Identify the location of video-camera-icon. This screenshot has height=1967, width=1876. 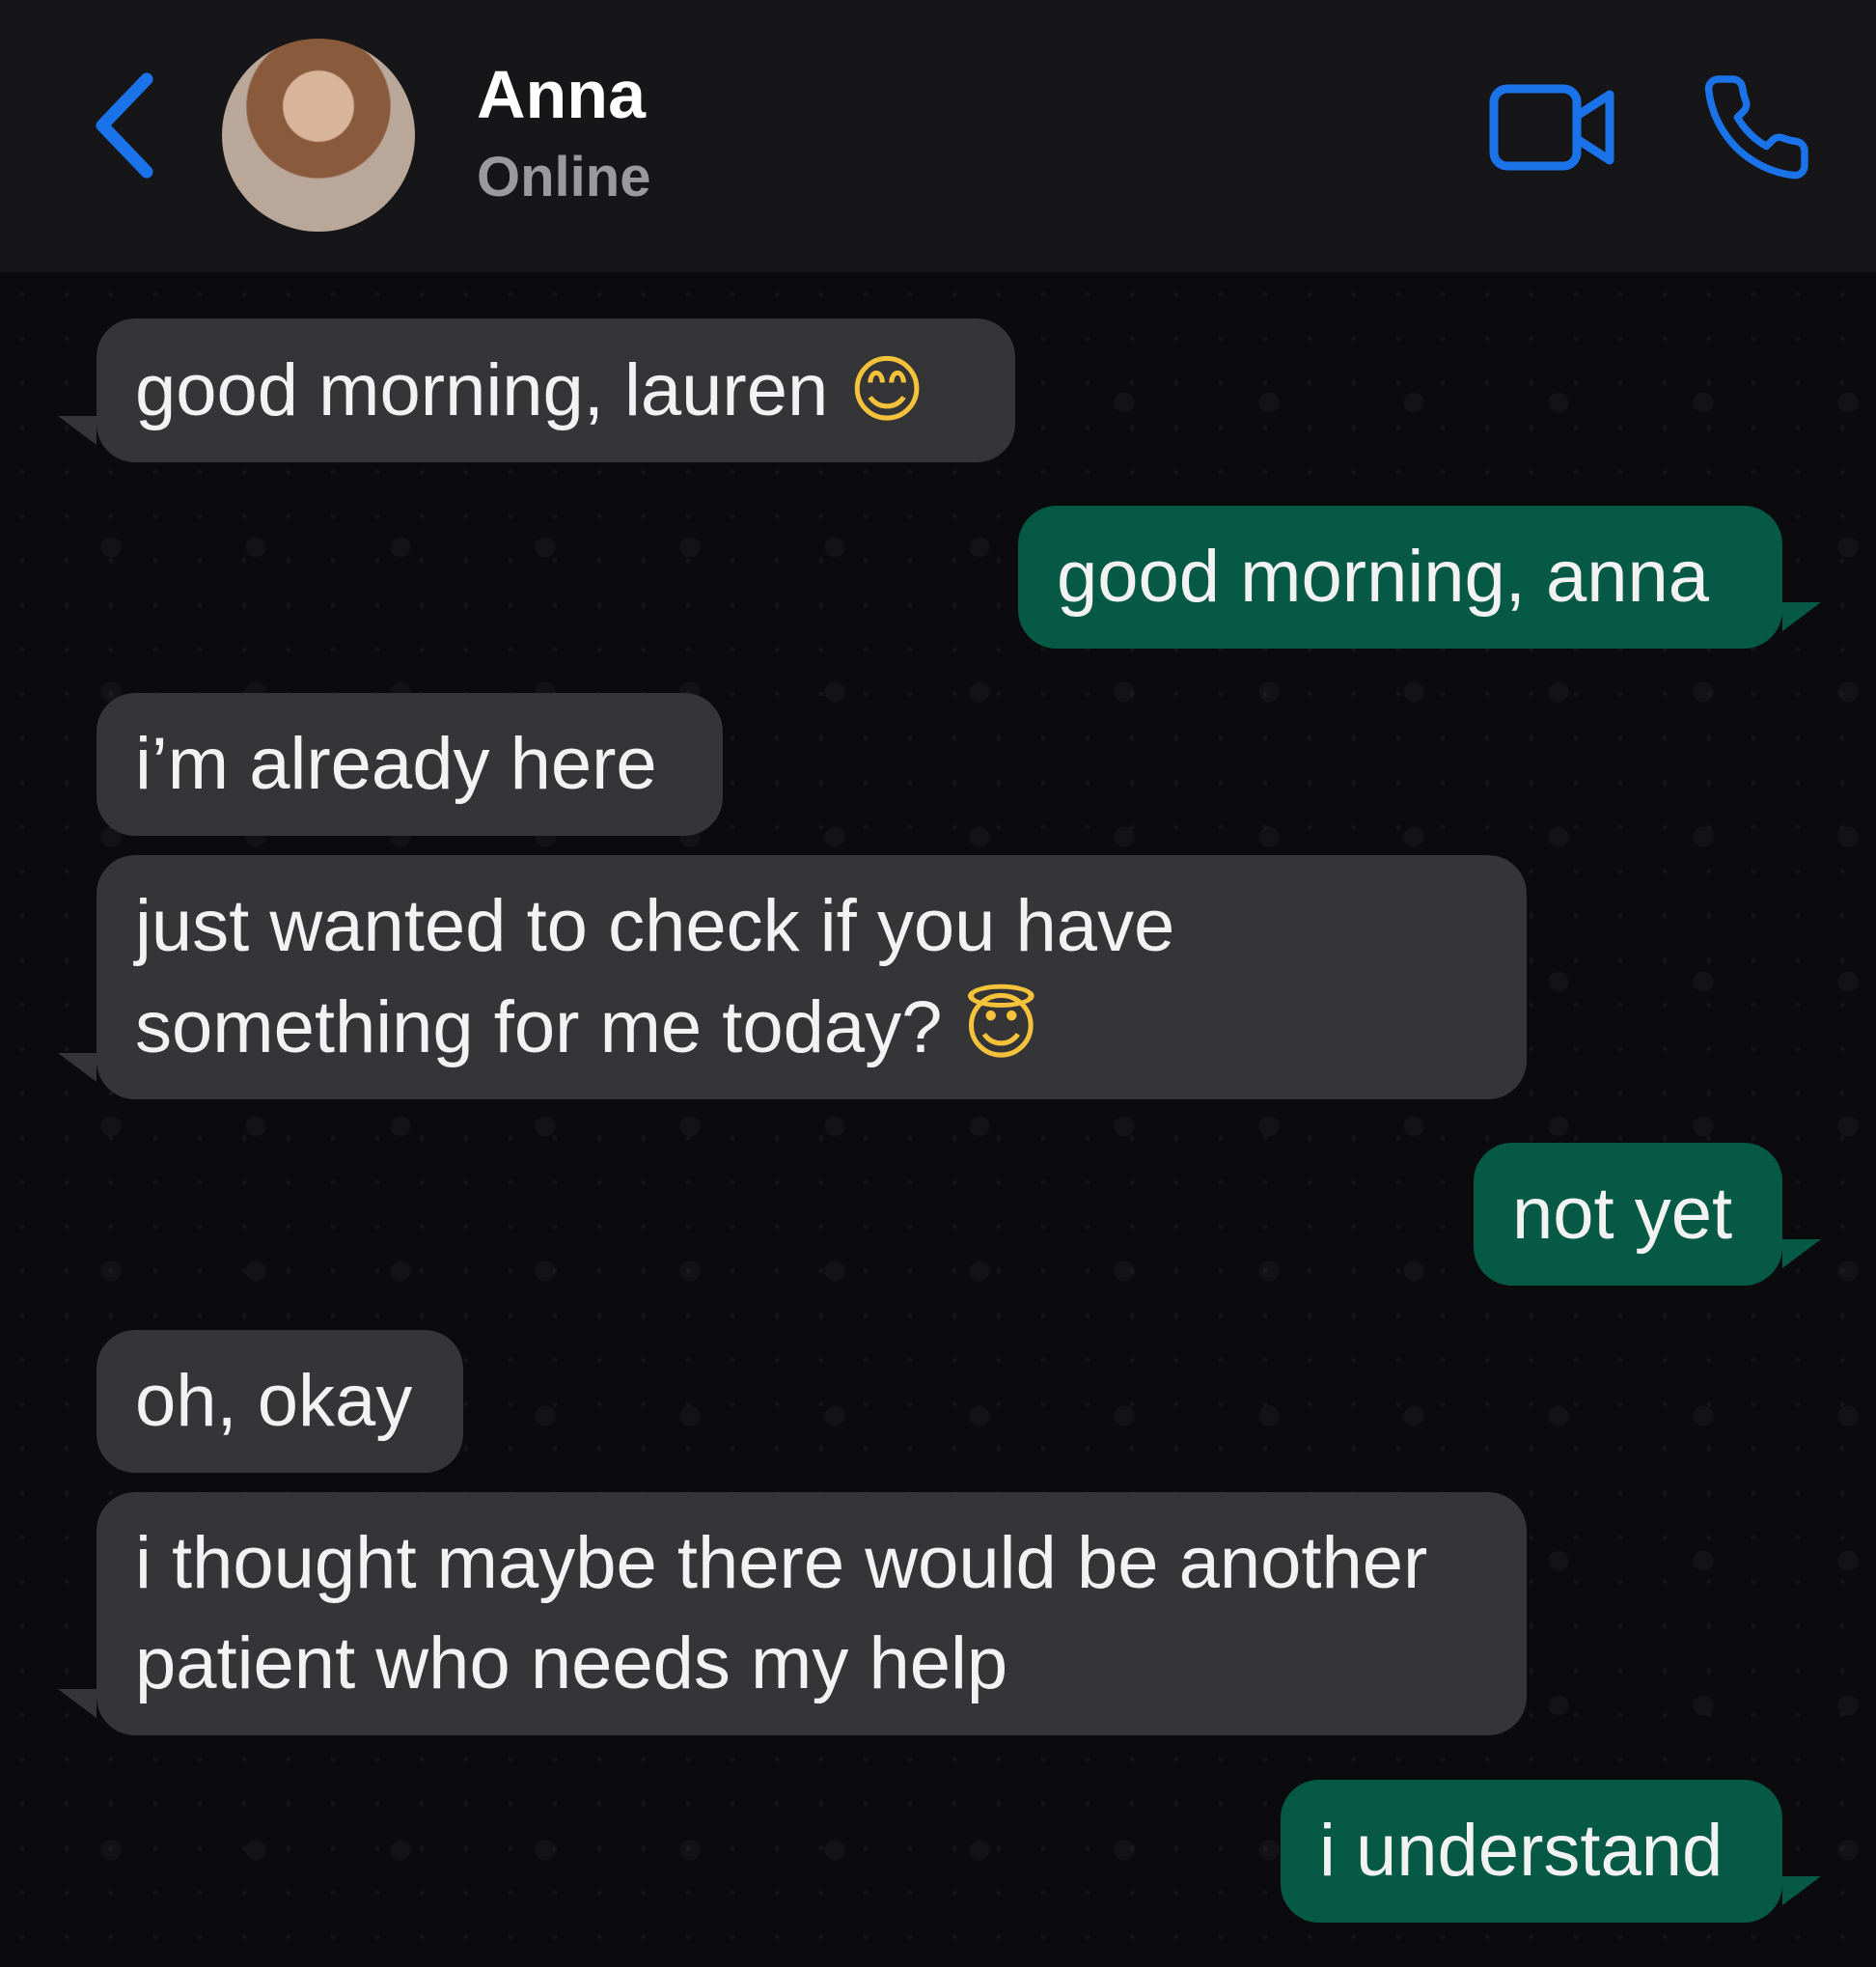
(1551, 128).